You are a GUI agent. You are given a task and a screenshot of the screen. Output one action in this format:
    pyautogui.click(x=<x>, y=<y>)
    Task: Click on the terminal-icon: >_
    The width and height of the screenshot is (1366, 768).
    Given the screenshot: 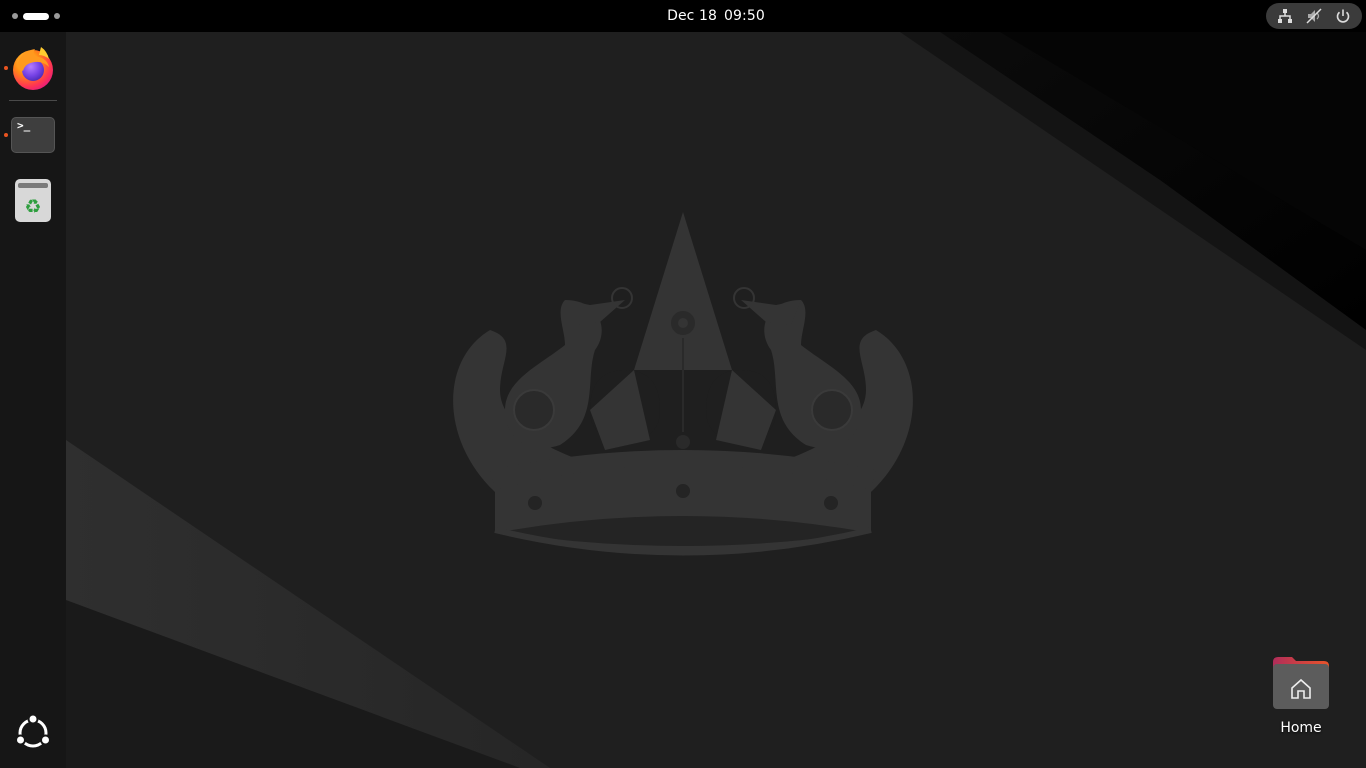 What is the action you would take?
    pyautogui.click(x=33, y=135)
    